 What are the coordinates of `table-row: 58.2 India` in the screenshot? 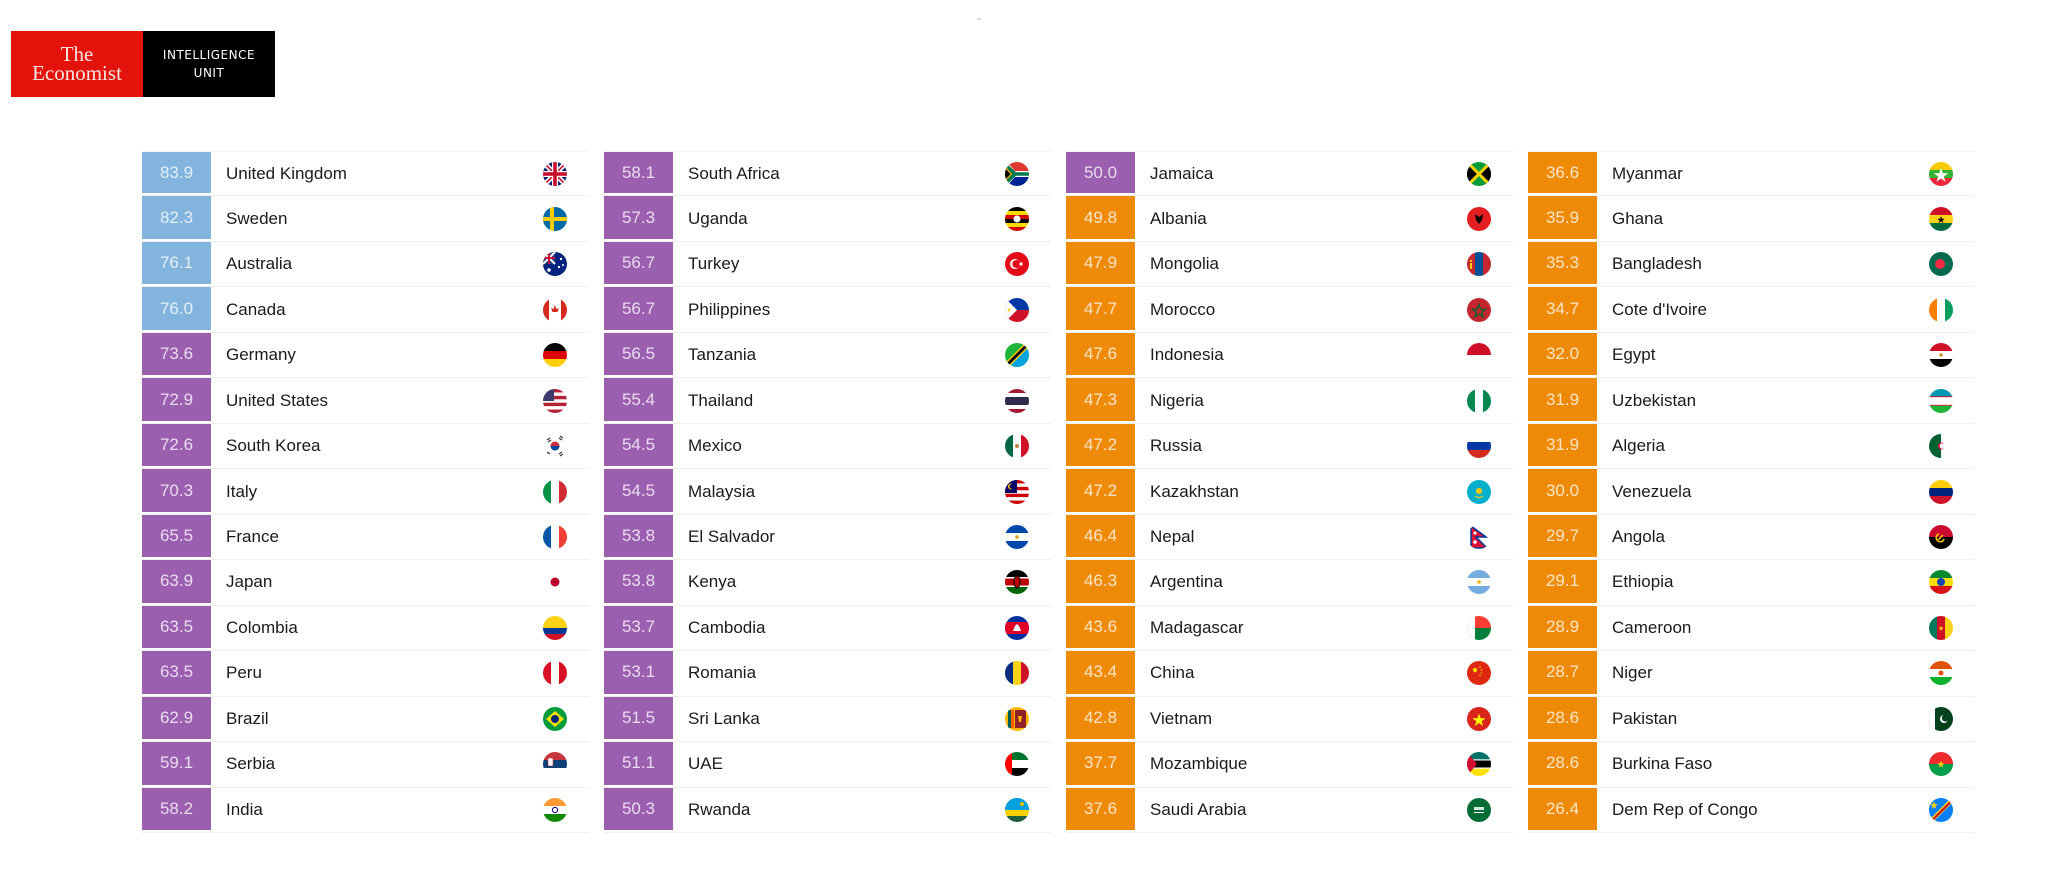 It's located at (365, 810).